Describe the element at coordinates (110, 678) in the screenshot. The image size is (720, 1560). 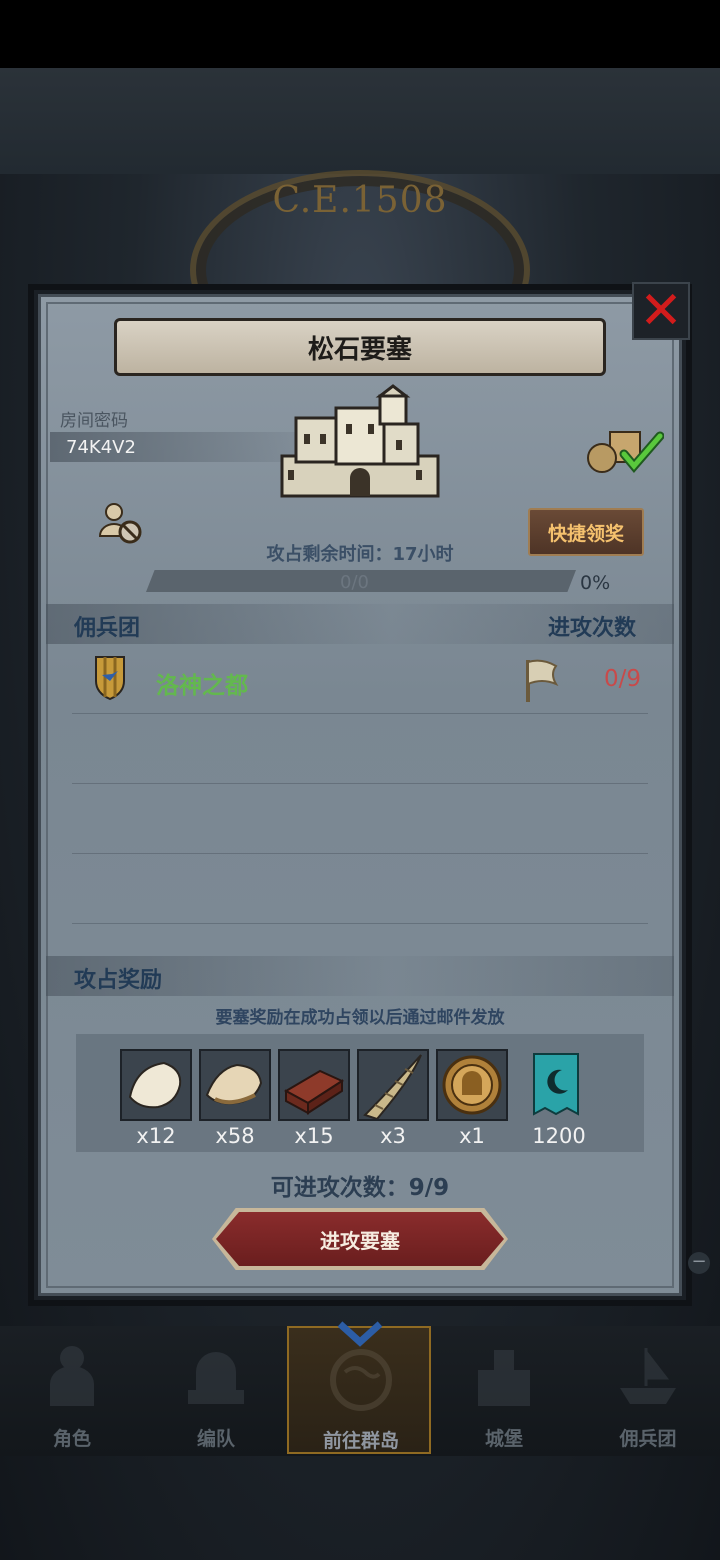
I see `guild-shield-icon` at that location.